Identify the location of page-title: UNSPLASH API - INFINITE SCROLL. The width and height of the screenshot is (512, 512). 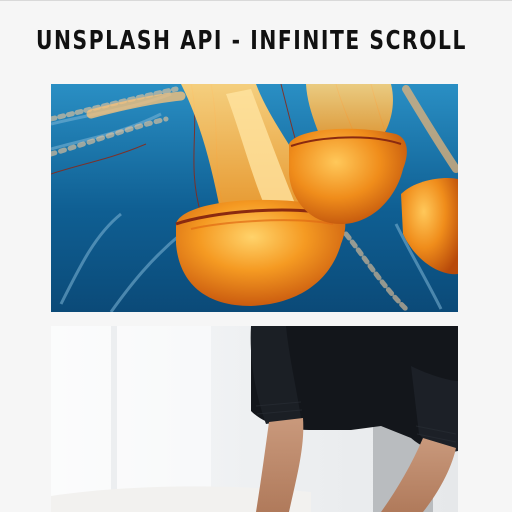
(251, 41).